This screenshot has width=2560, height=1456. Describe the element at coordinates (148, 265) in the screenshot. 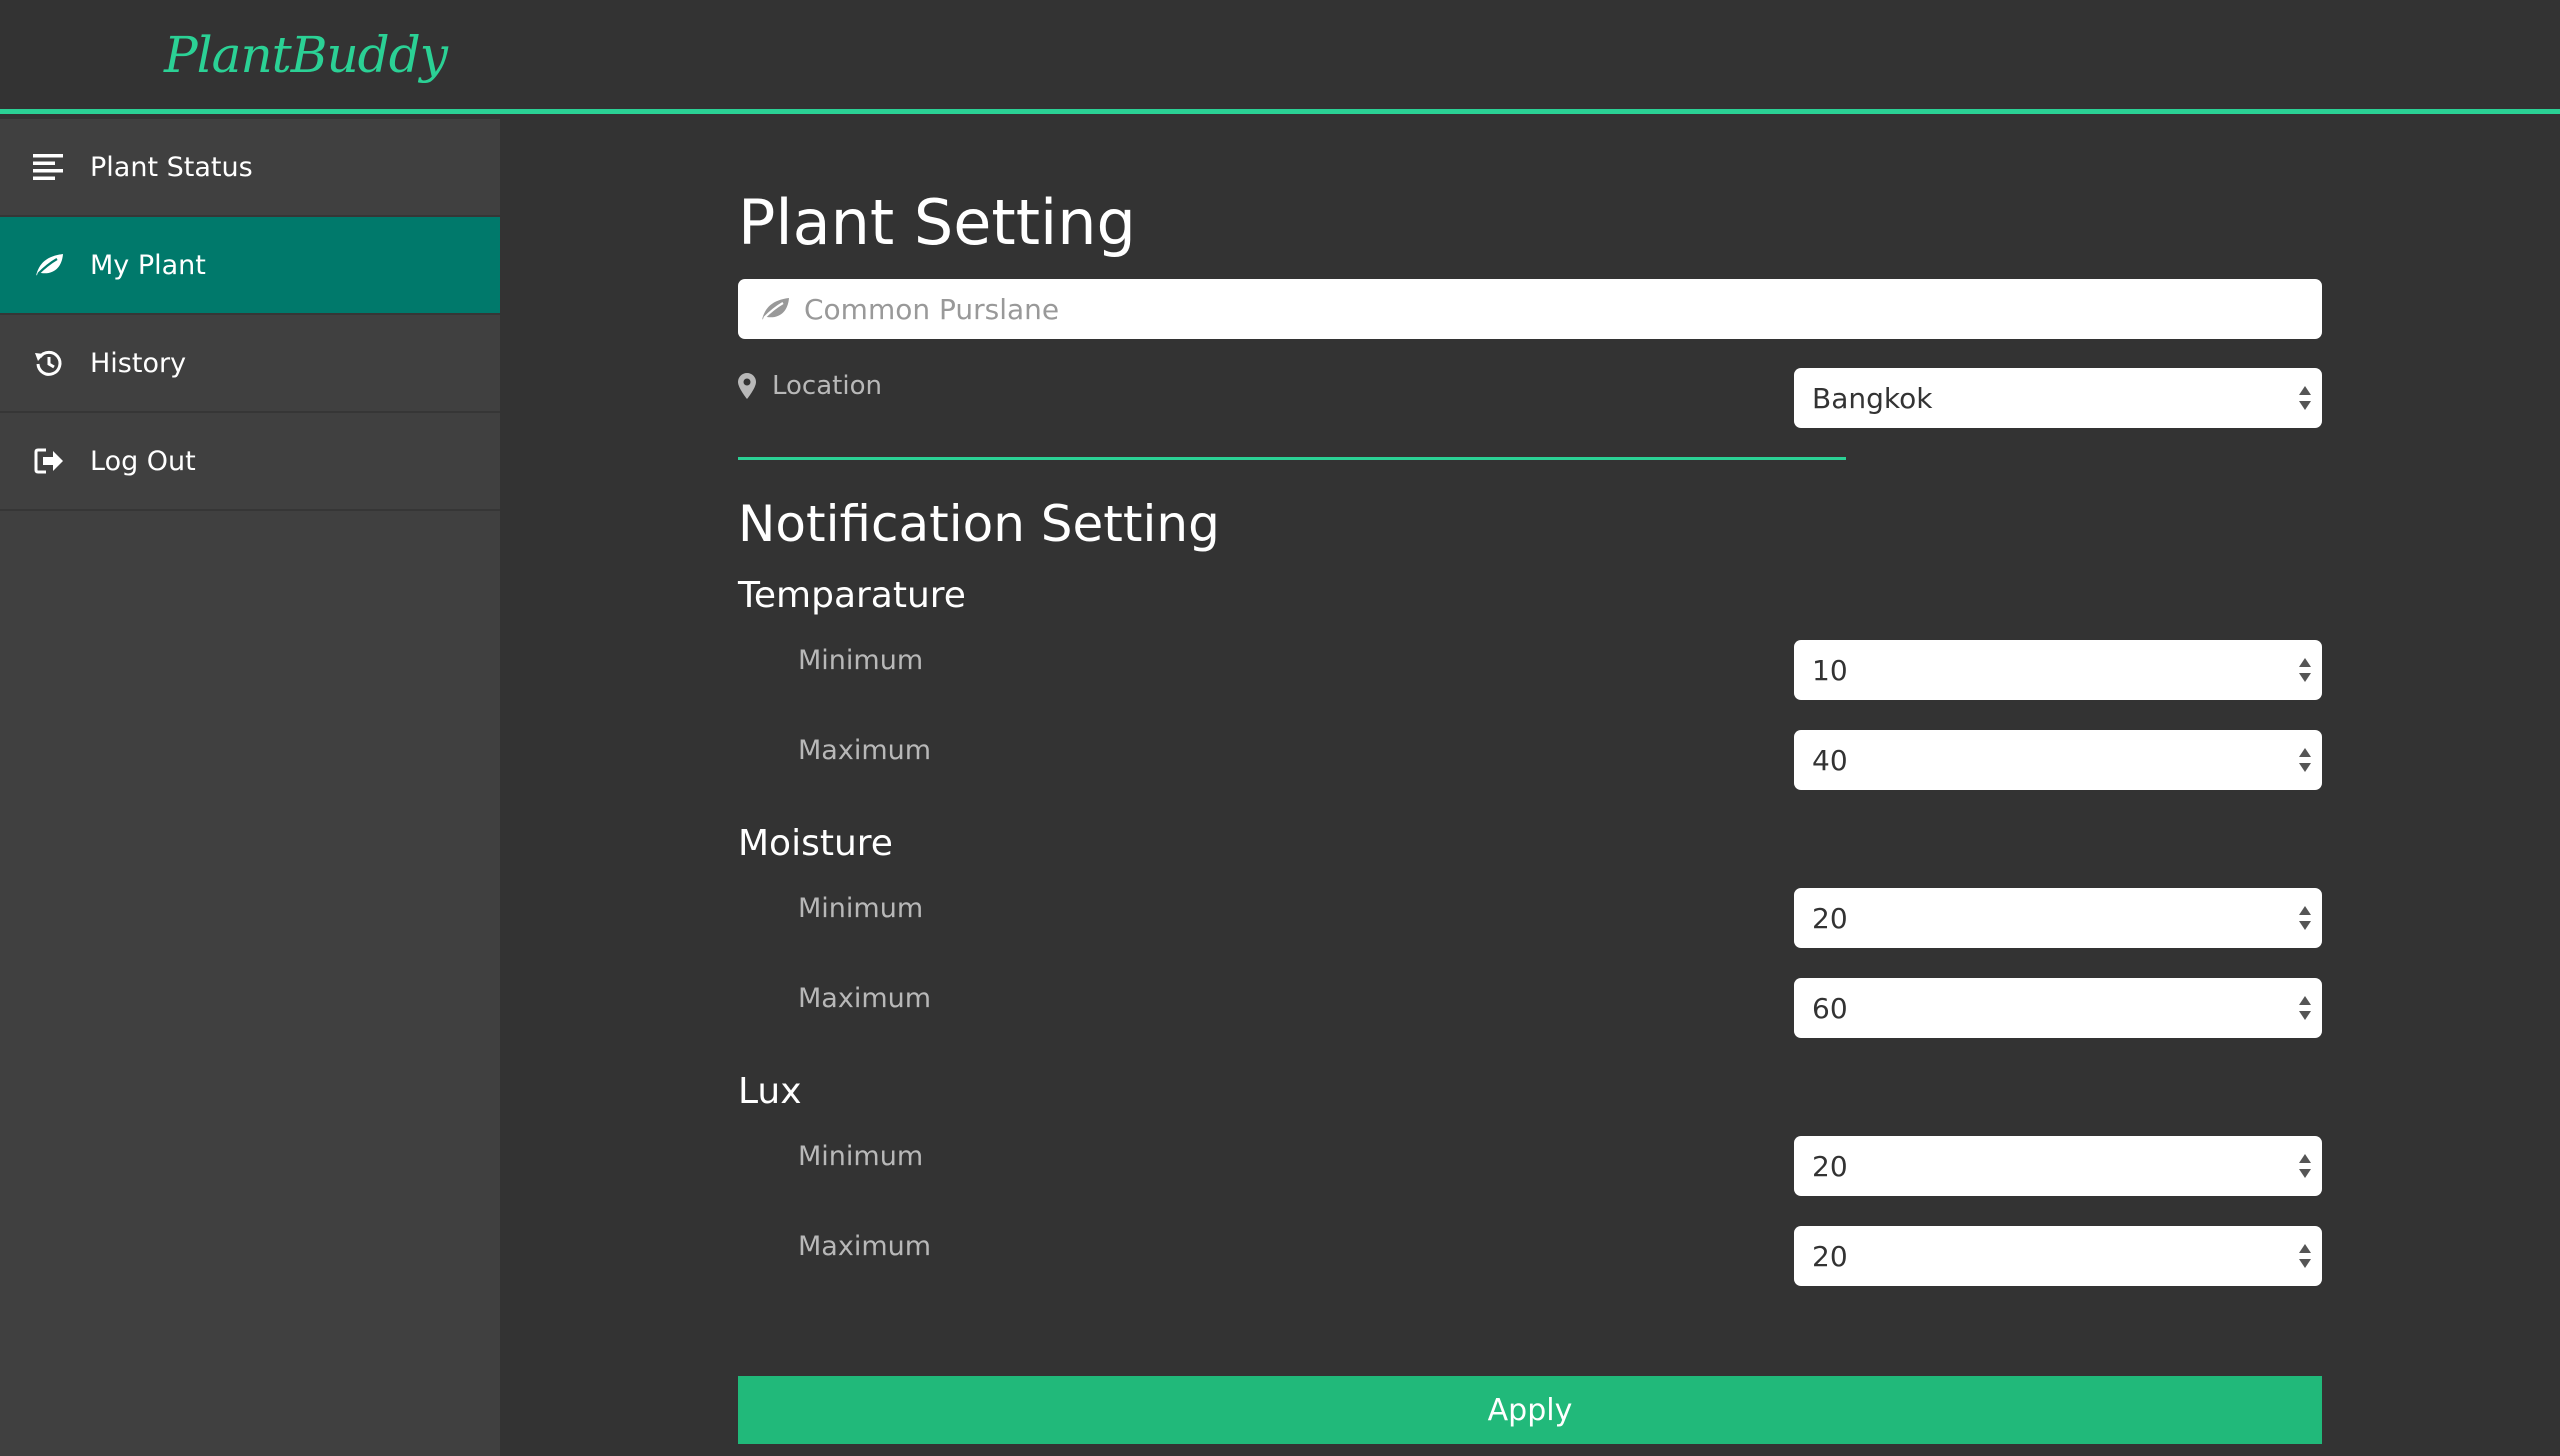

I see `sidebar-item-label: My Plant` at that location.